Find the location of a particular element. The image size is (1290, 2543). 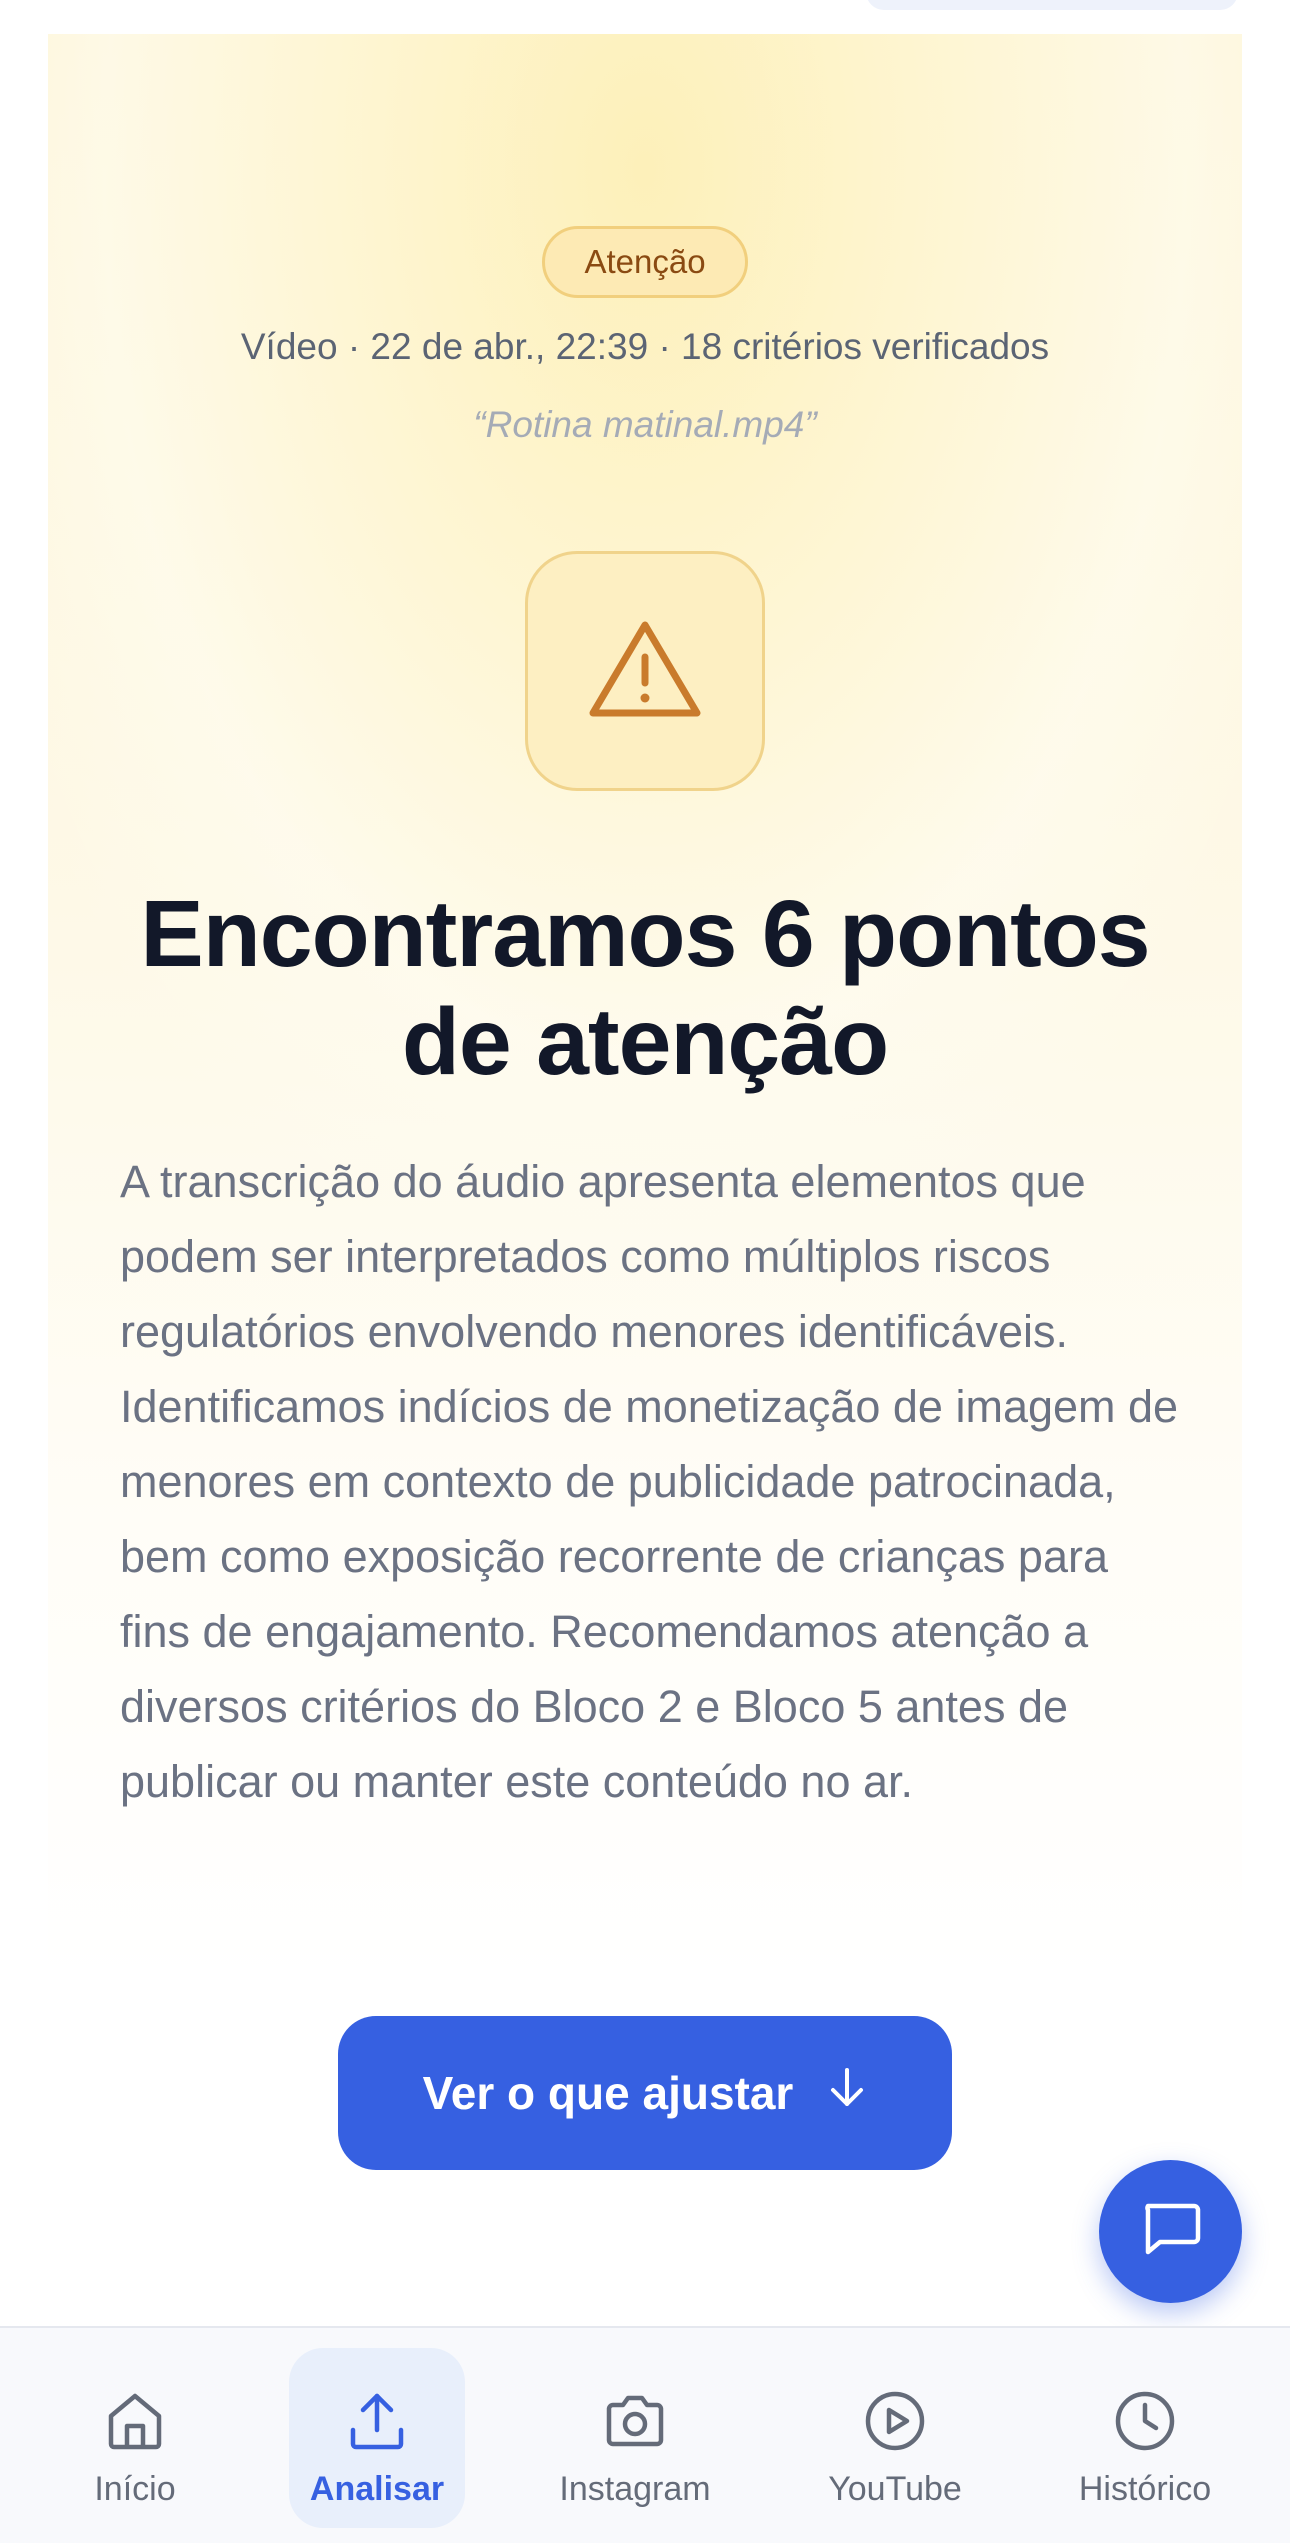

upload-icon is located at coordinates (377, 2421).